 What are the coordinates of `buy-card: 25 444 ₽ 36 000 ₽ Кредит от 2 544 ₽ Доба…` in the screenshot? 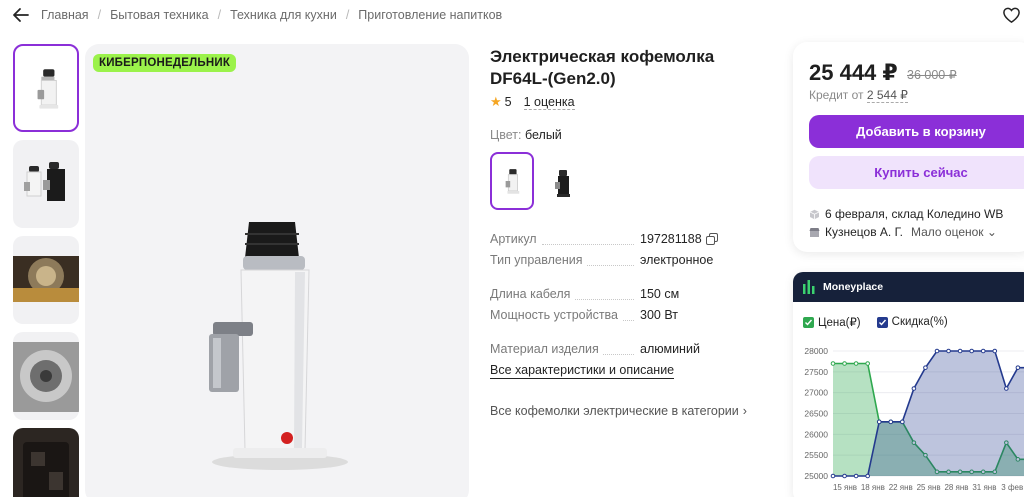 It's located at (908, 147).